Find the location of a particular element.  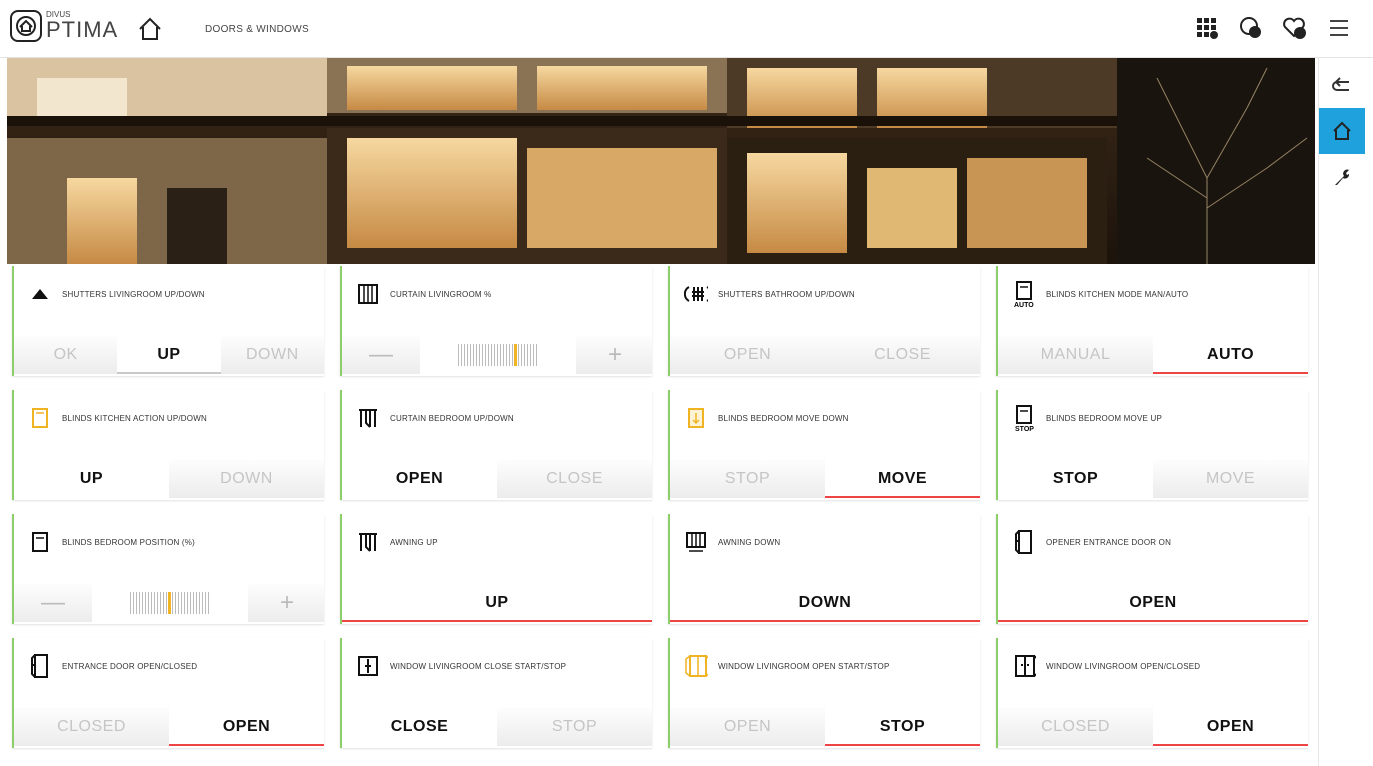

back-button is located at coordinates (1342, 85).